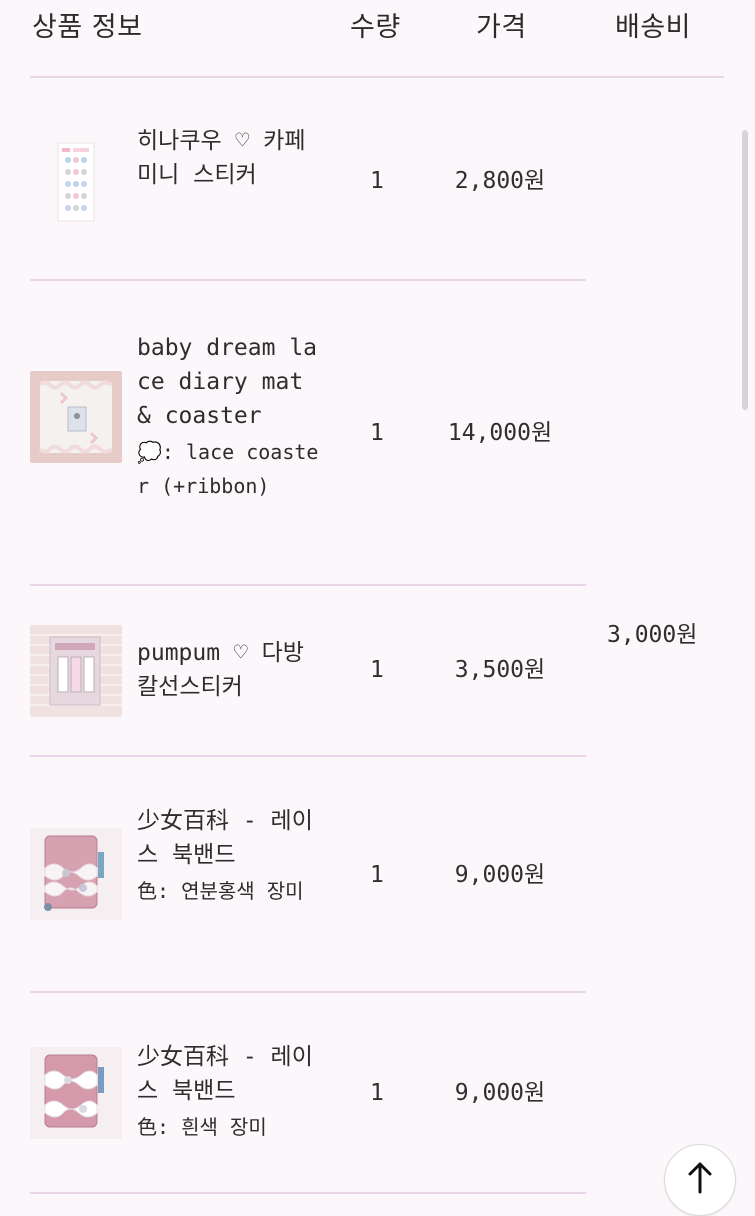 The image size is (755, 1216). I want to click on cart-item: 少女百科 - 레이스 북밴드 色: 연분홍색 장미 1 9,000원, so click(300, 882).